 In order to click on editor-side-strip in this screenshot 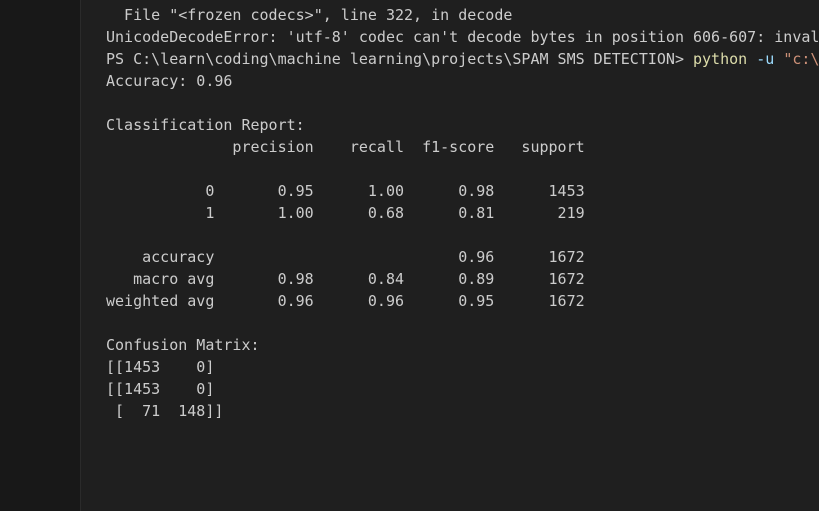, I will do `click(40, 255)`.